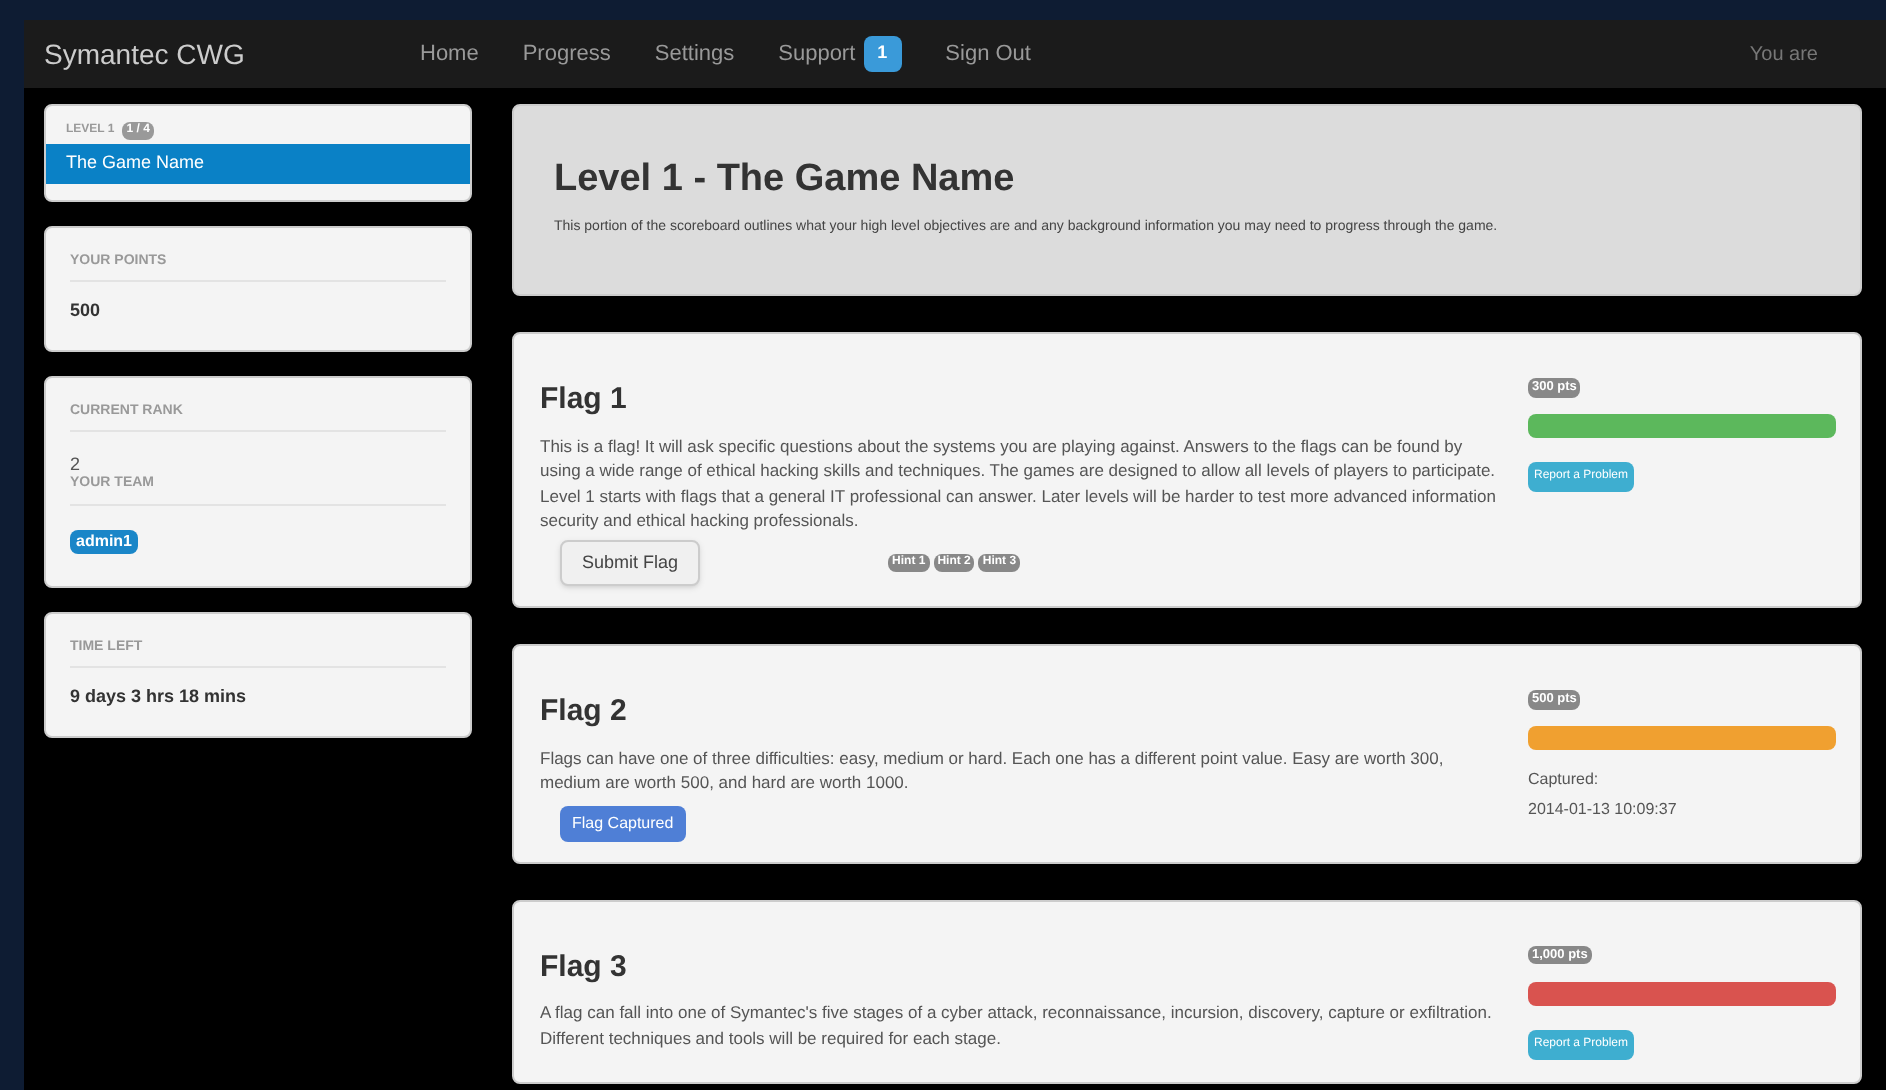 The height and width of the screenshot is (1090, 1886). Describe the element at coordinates (104, 541) in the screenshot. I see `team-badge: admin1` at that location.